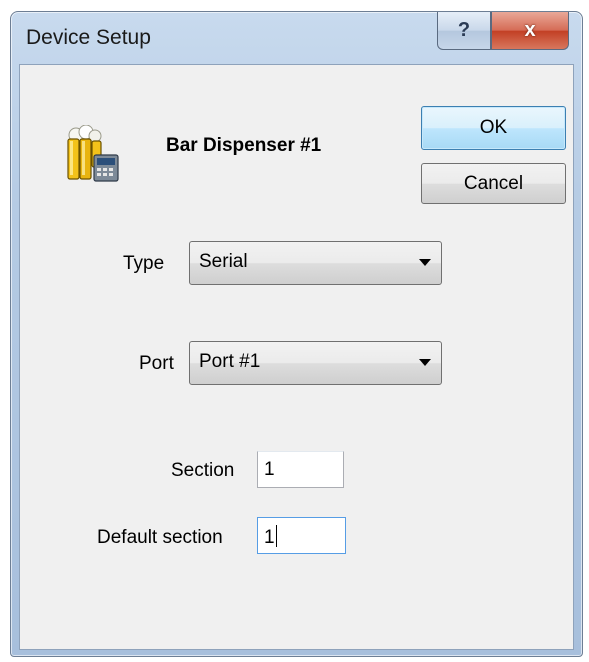  What do you see at coordinates (223, 261) in the screenshot?
I see `type-select-value: Serial` at bounding box center [223, 261].